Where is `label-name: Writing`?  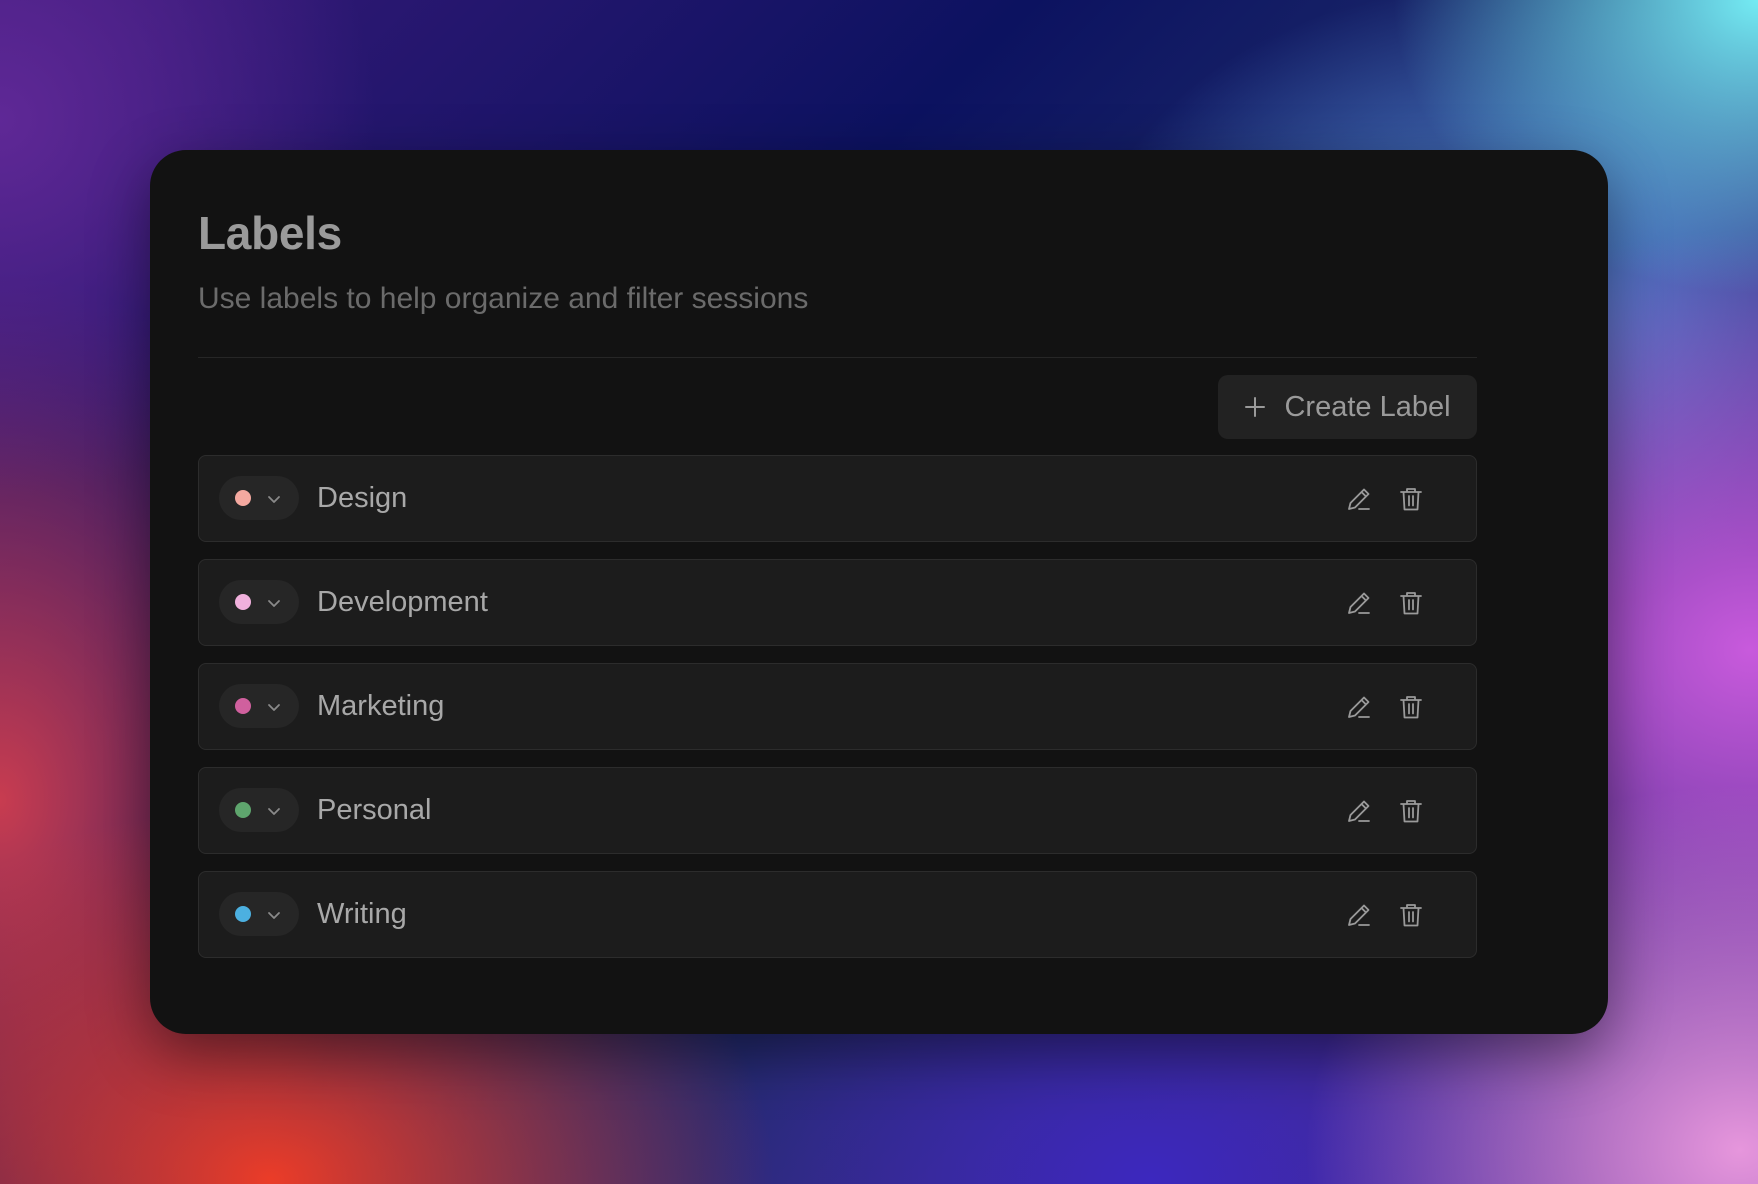
label-name: Writing is located at coordinates (362, 914).